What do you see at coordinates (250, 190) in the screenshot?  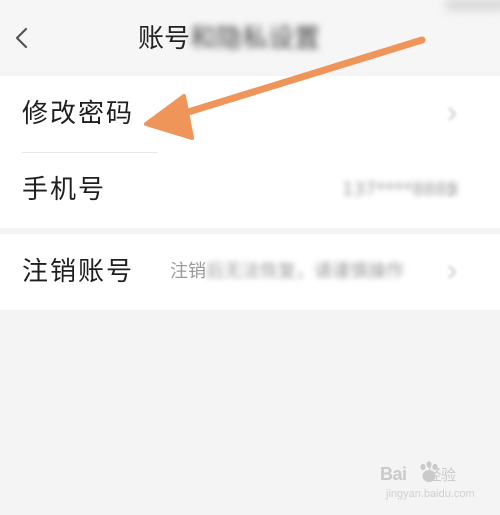 I see `phone-row: 手机号 137****8888` at bounding box center [250, 190].